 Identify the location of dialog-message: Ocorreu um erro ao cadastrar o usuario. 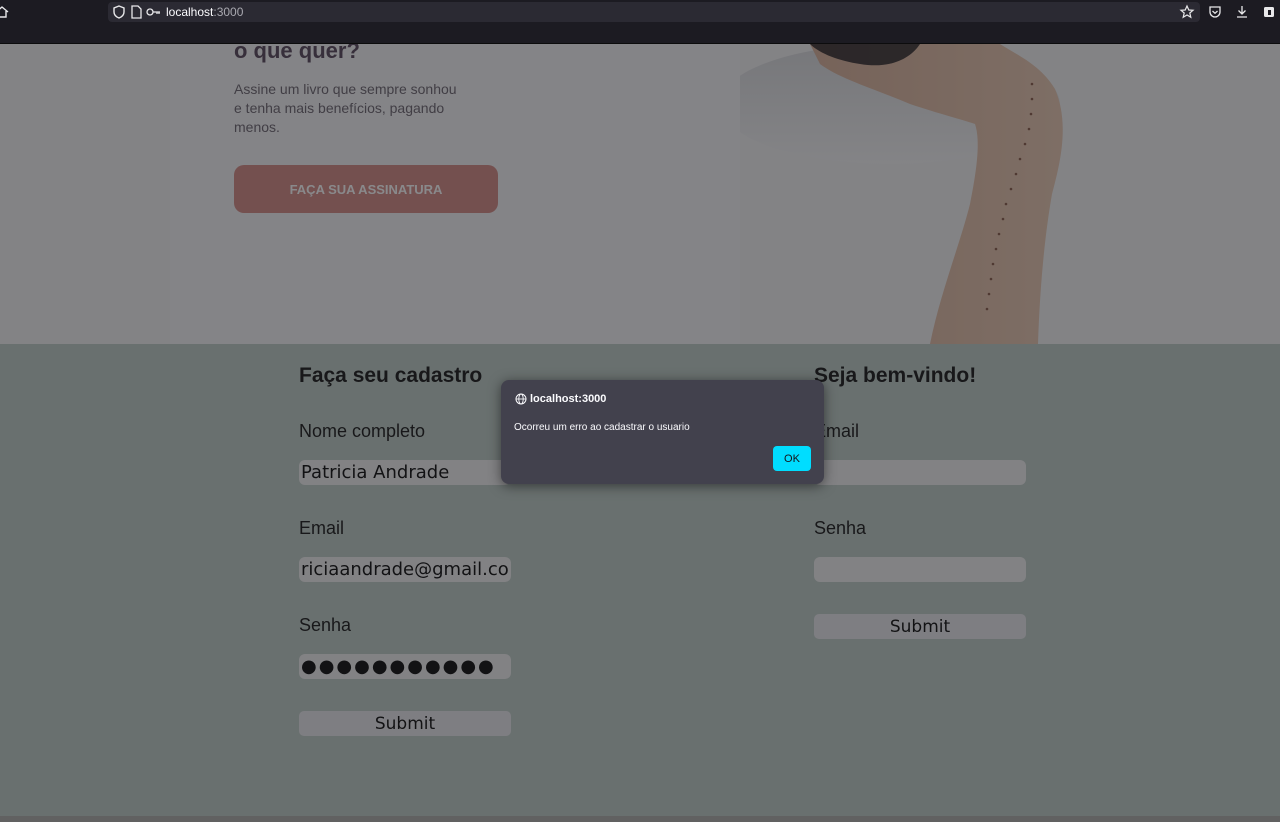
(602, 427).